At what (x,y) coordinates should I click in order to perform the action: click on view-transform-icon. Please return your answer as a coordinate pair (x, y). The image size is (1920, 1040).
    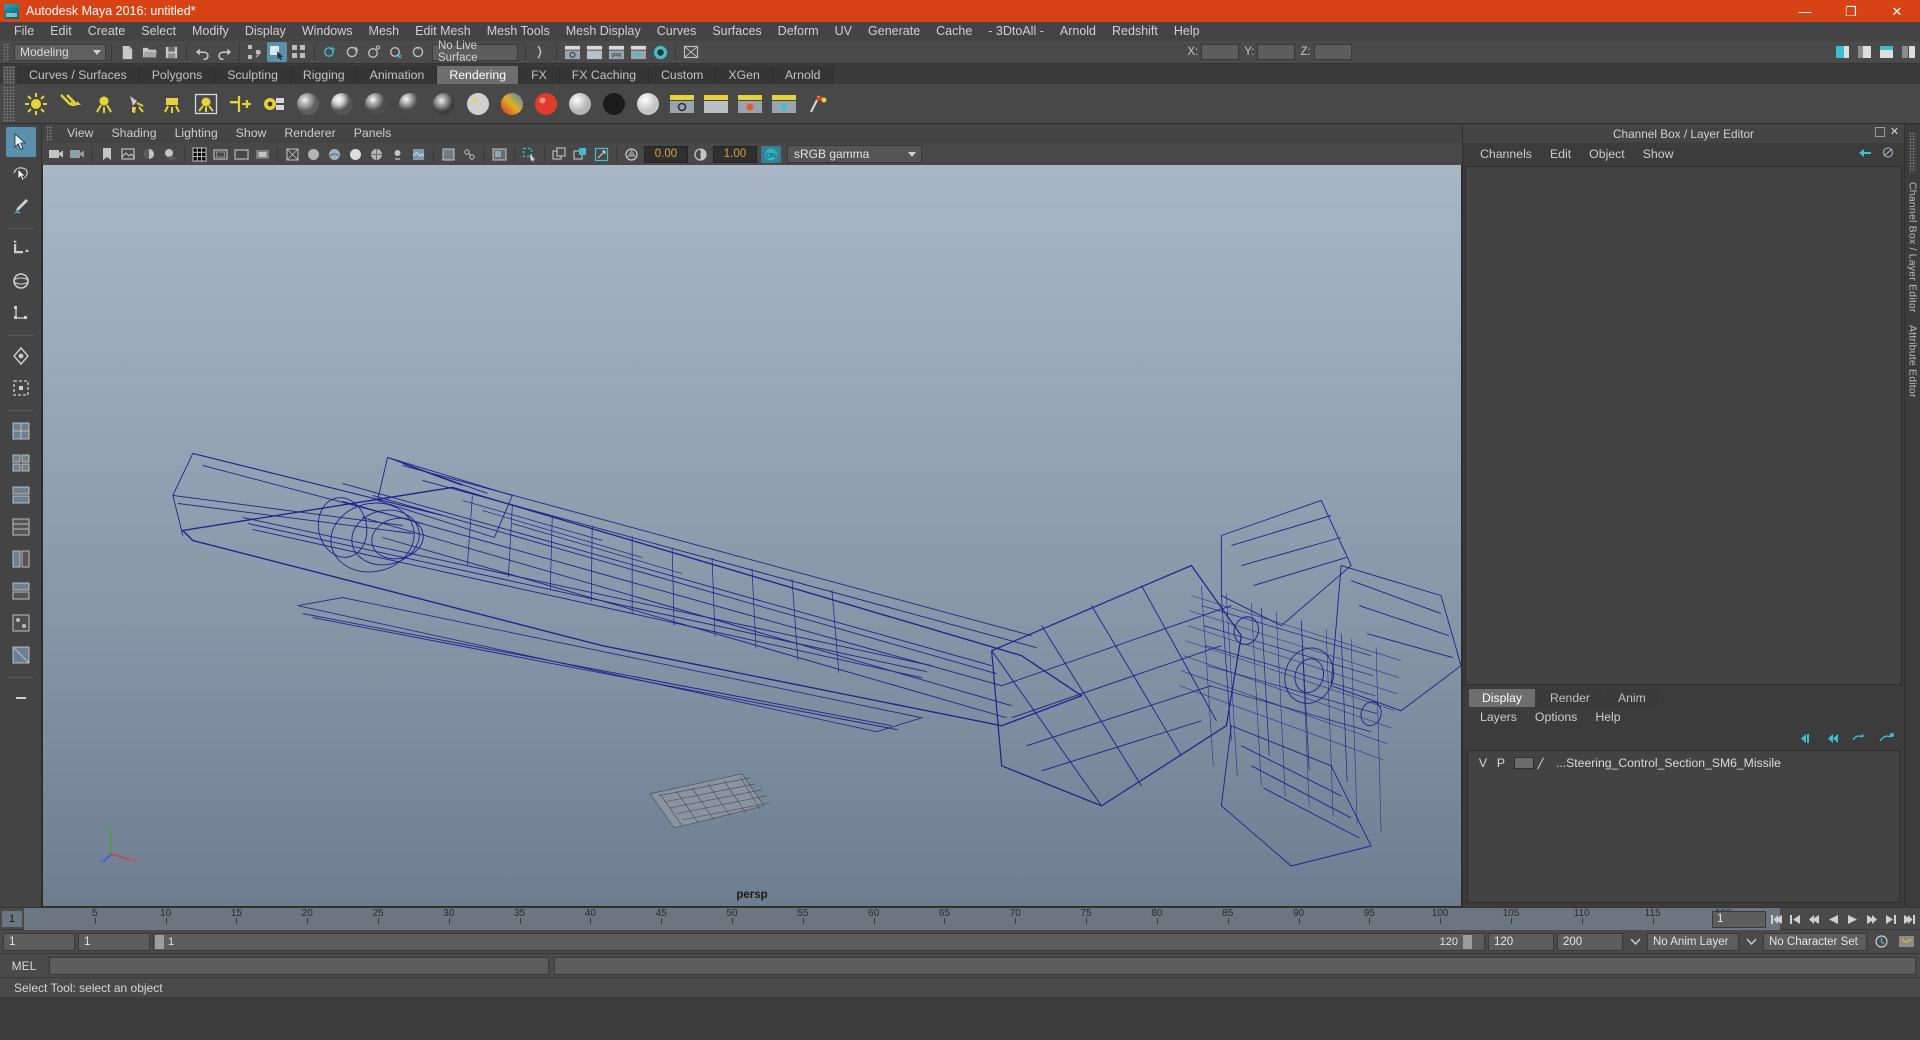
    Looking at the image, I should click on (499, 154).